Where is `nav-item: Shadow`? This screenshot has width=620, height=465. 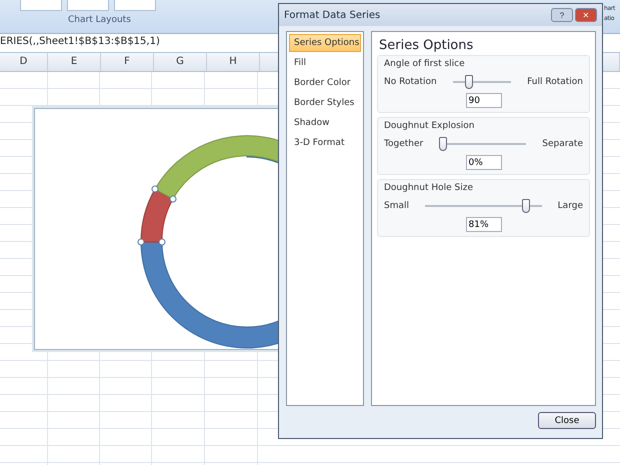 nav-item: Shadow is located at coordinates (325, 123).